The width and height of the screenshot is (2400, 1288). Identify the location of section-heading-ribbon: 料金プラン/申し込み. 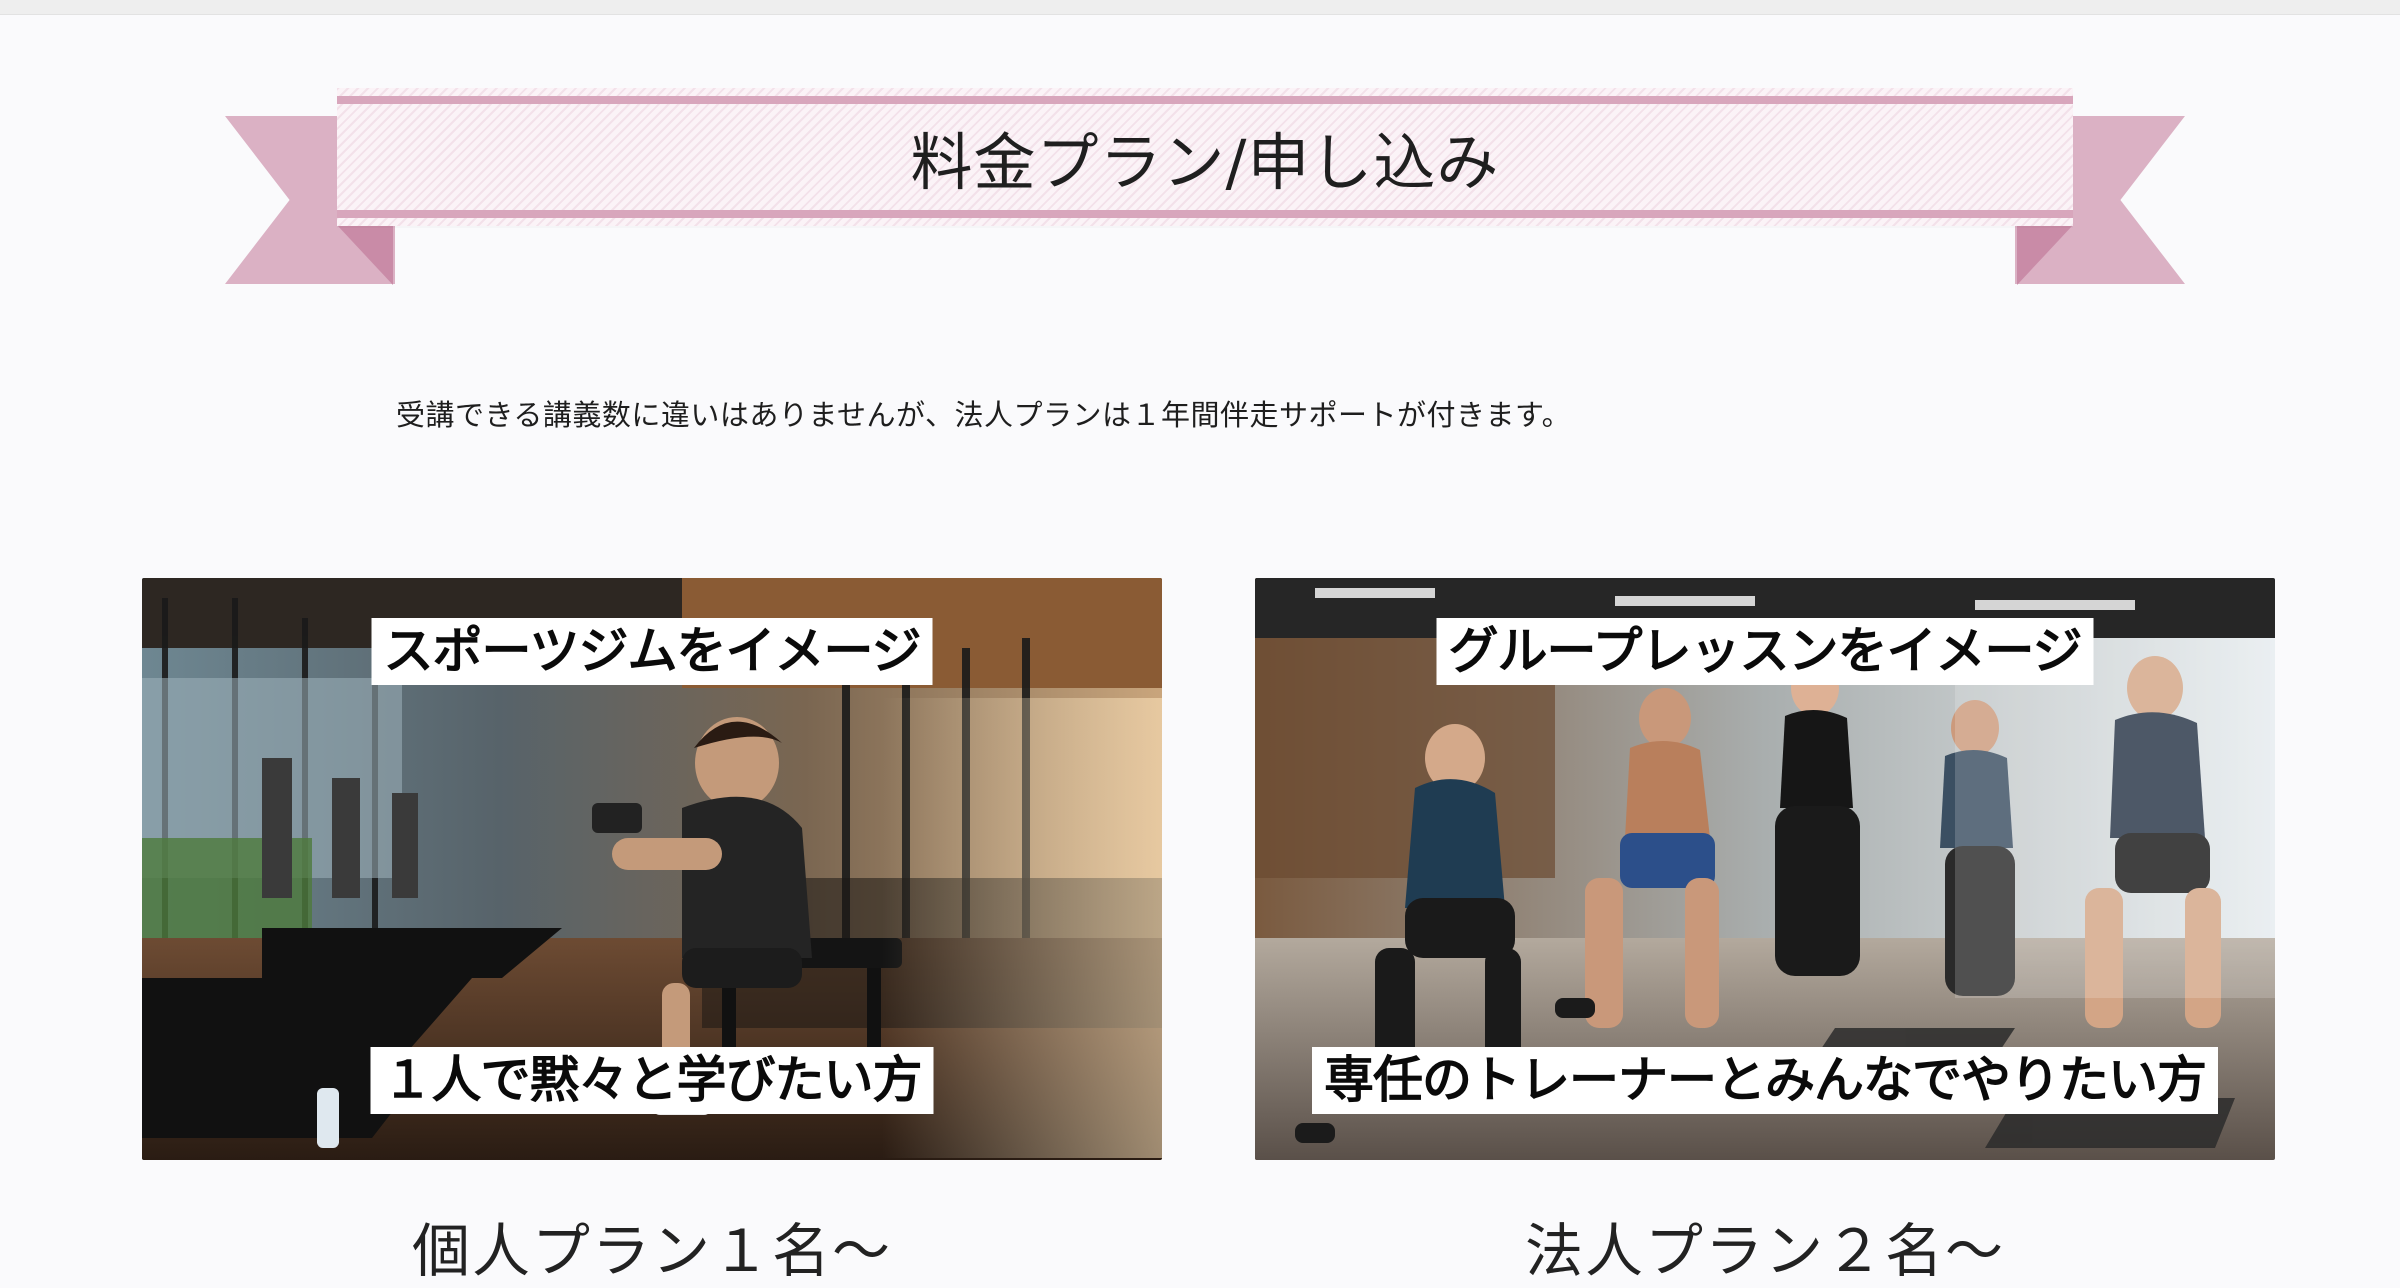
(1205, 182).